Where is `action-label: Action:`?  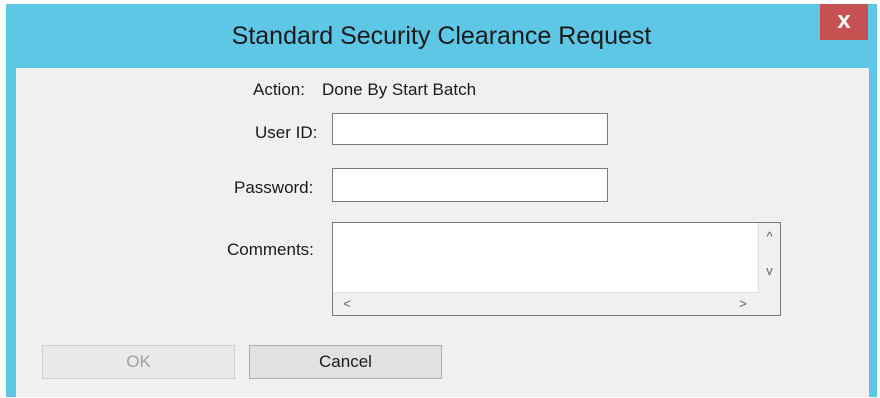 action-label: Action: is located at coordinates (279, 89).